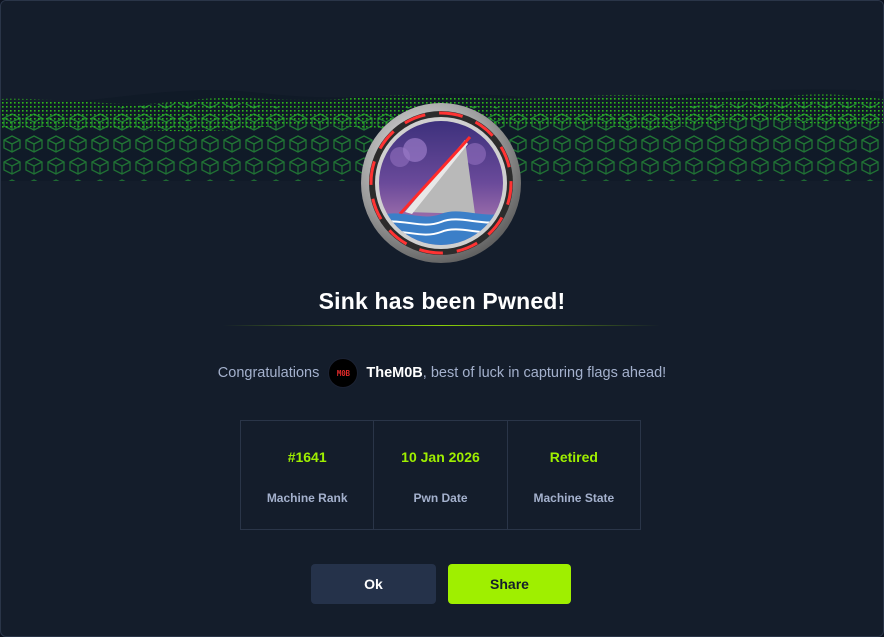 This screenshot has height=637, width=884. What do you see at coordinates (268, 373) in the screenshot?
I see `congrats-prefix: Congratulations` at bounding box center [268, 373].